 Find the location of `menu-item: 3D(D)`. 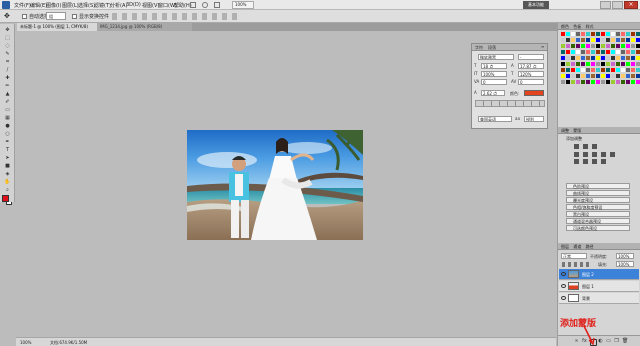

menu-item: 3D(D) is located at coordinates (133, 5).